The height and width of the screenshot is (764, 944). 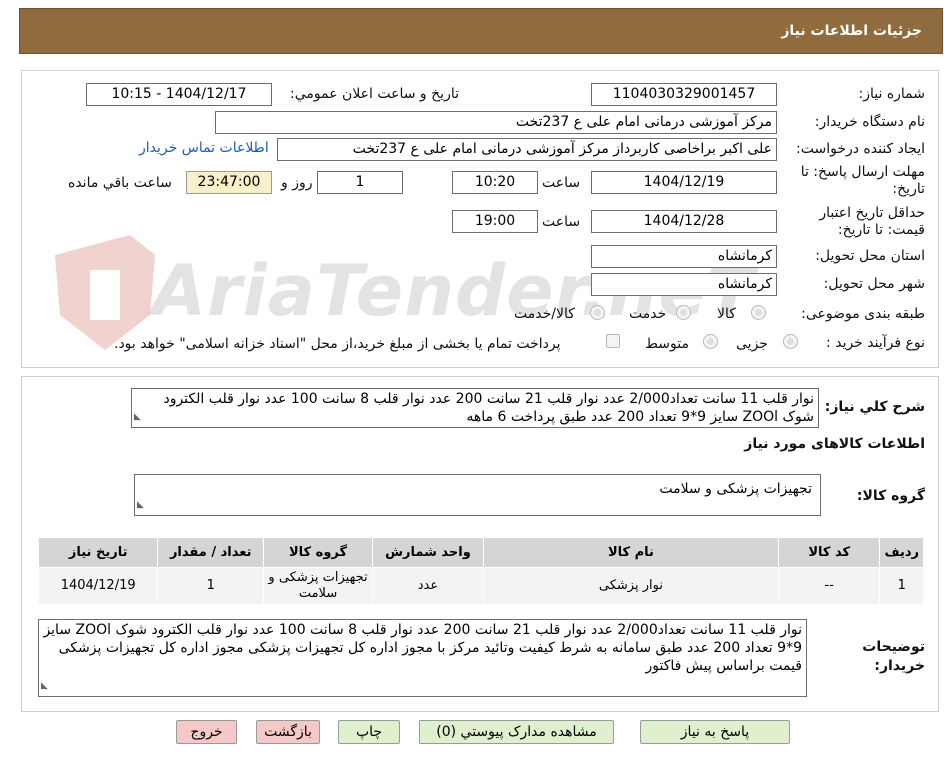 I want to click on col-code-header: کد کالا, so click(x=829, y=552).